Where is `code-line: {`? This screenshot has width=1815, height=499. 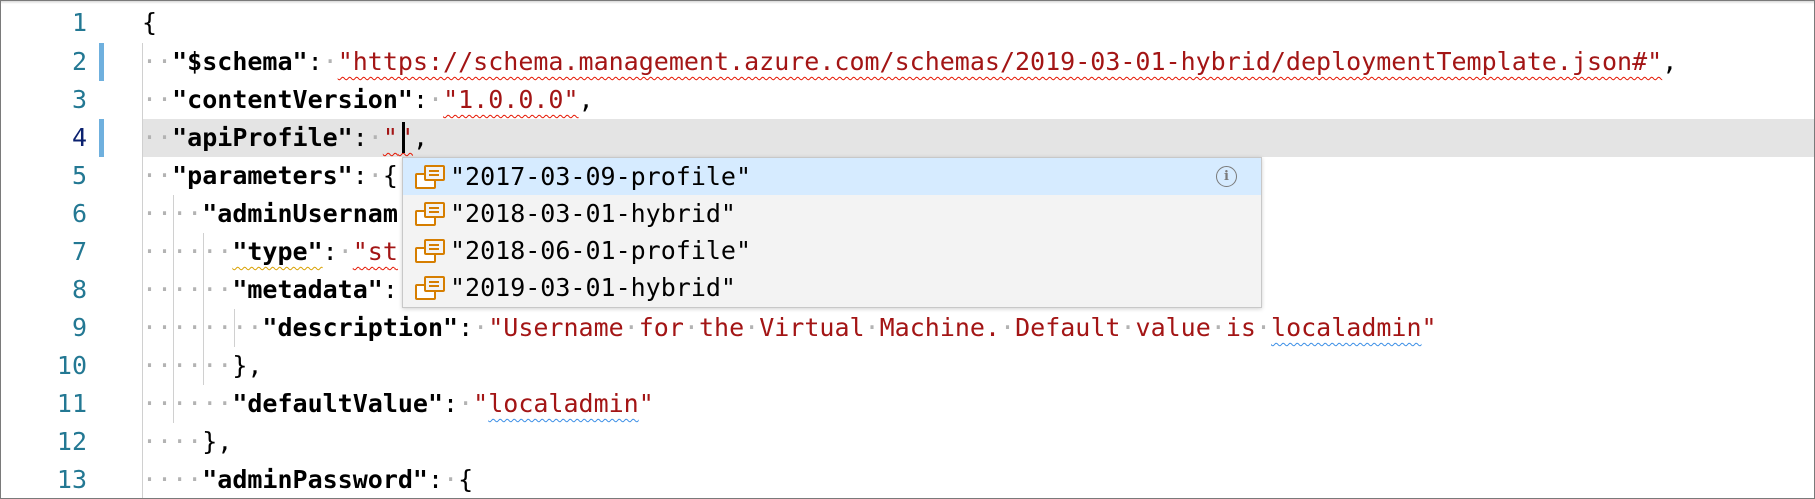 code-line: { is located at coordinates (149, 23).